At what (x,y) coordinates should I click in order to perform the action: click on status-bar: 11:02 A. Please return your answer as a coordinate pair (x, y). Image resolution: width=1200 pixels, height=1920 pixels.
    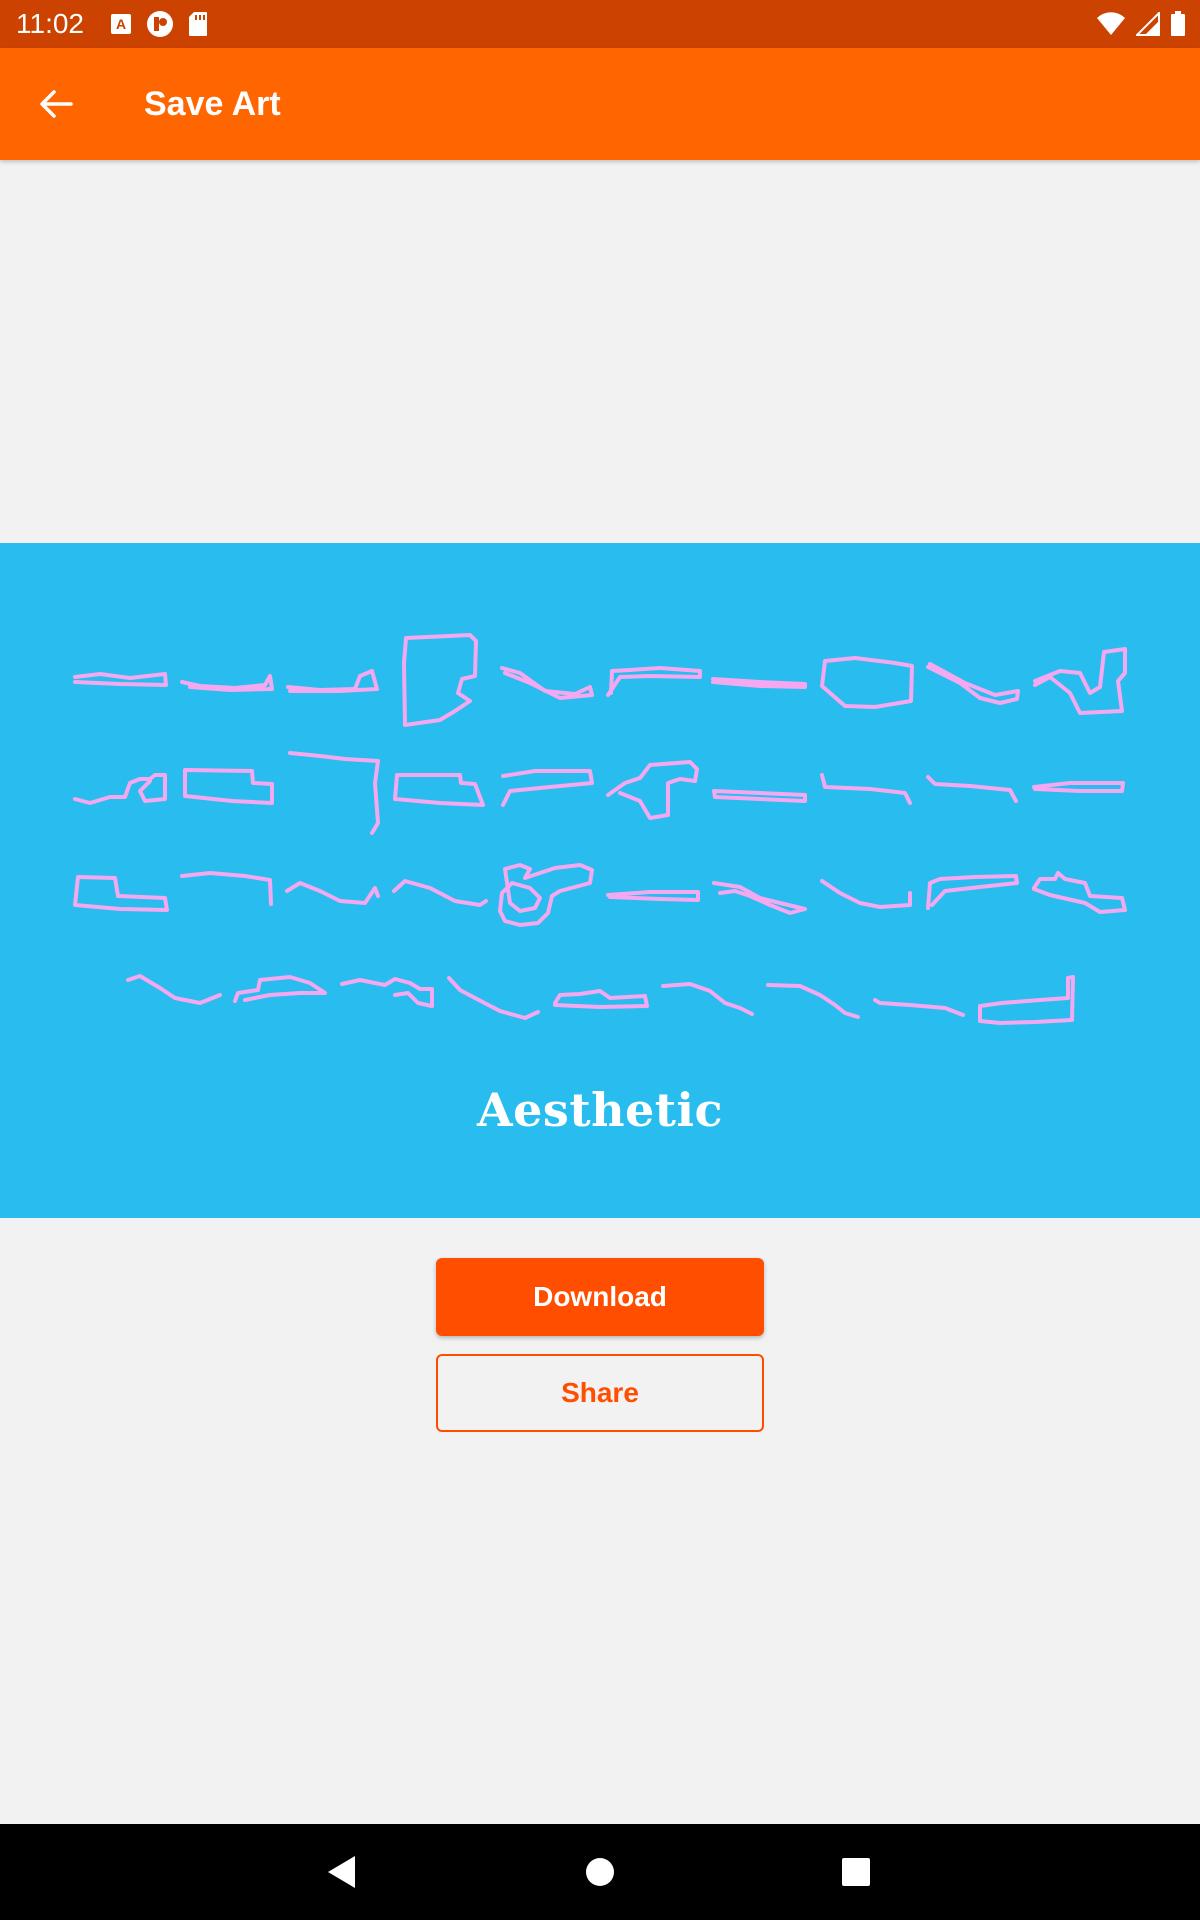
    Looking at the image, I should click on (600, 24).